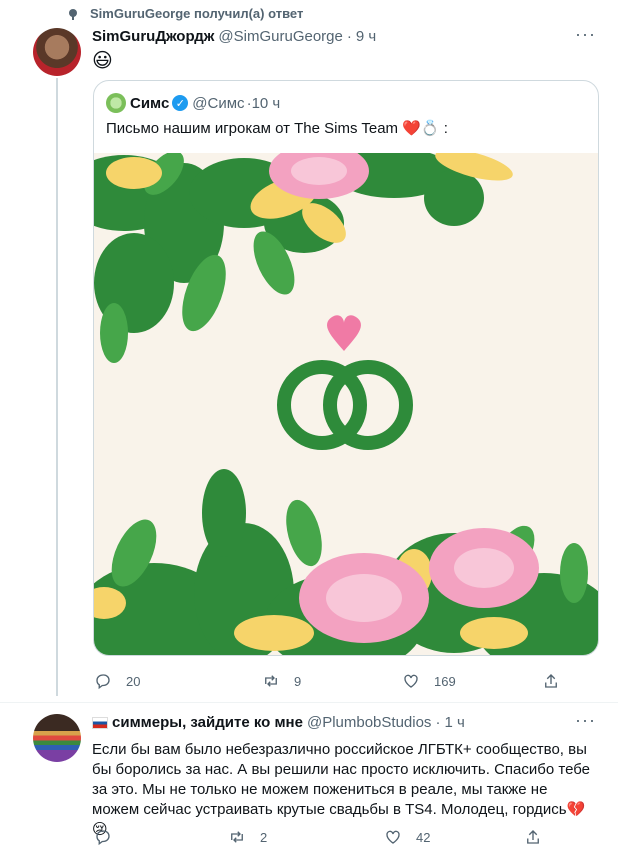 The image size is (618, 848). What do you see at coordinates (369, 722) in the screenshot?
I see `author-handle: @PlumbobStudios` at bounding box center [369, 722].